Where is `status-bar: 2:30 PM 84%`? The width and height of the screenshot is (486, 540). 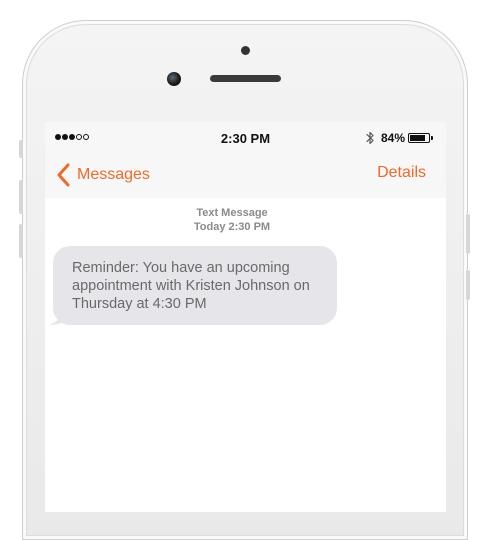 status-bar: 2:30 PM 84% is located at coordinates (245, 138).